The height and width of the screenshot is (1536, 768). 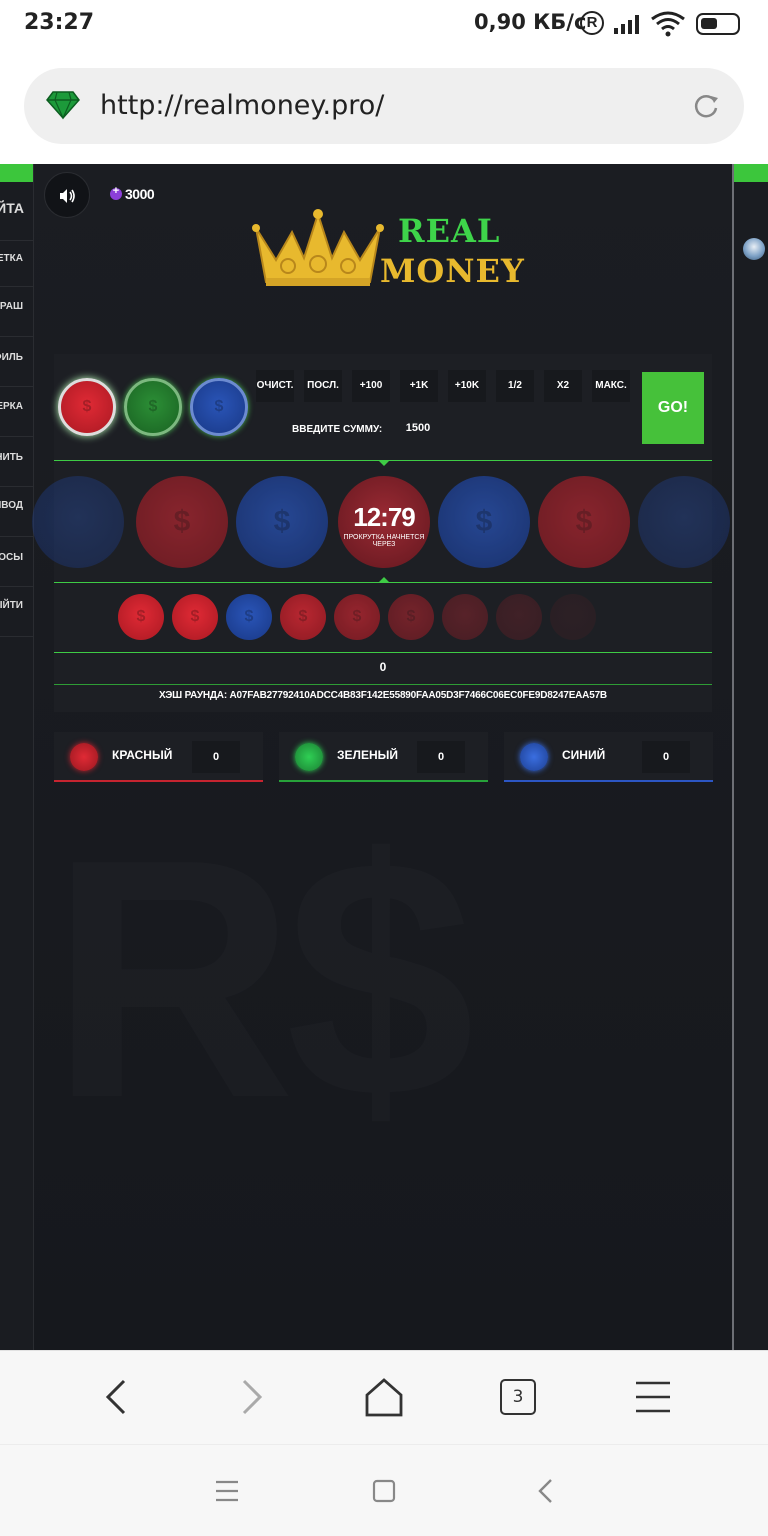 I want to click on clear-button: ОЧИСТ., so click(x=275, y=386).